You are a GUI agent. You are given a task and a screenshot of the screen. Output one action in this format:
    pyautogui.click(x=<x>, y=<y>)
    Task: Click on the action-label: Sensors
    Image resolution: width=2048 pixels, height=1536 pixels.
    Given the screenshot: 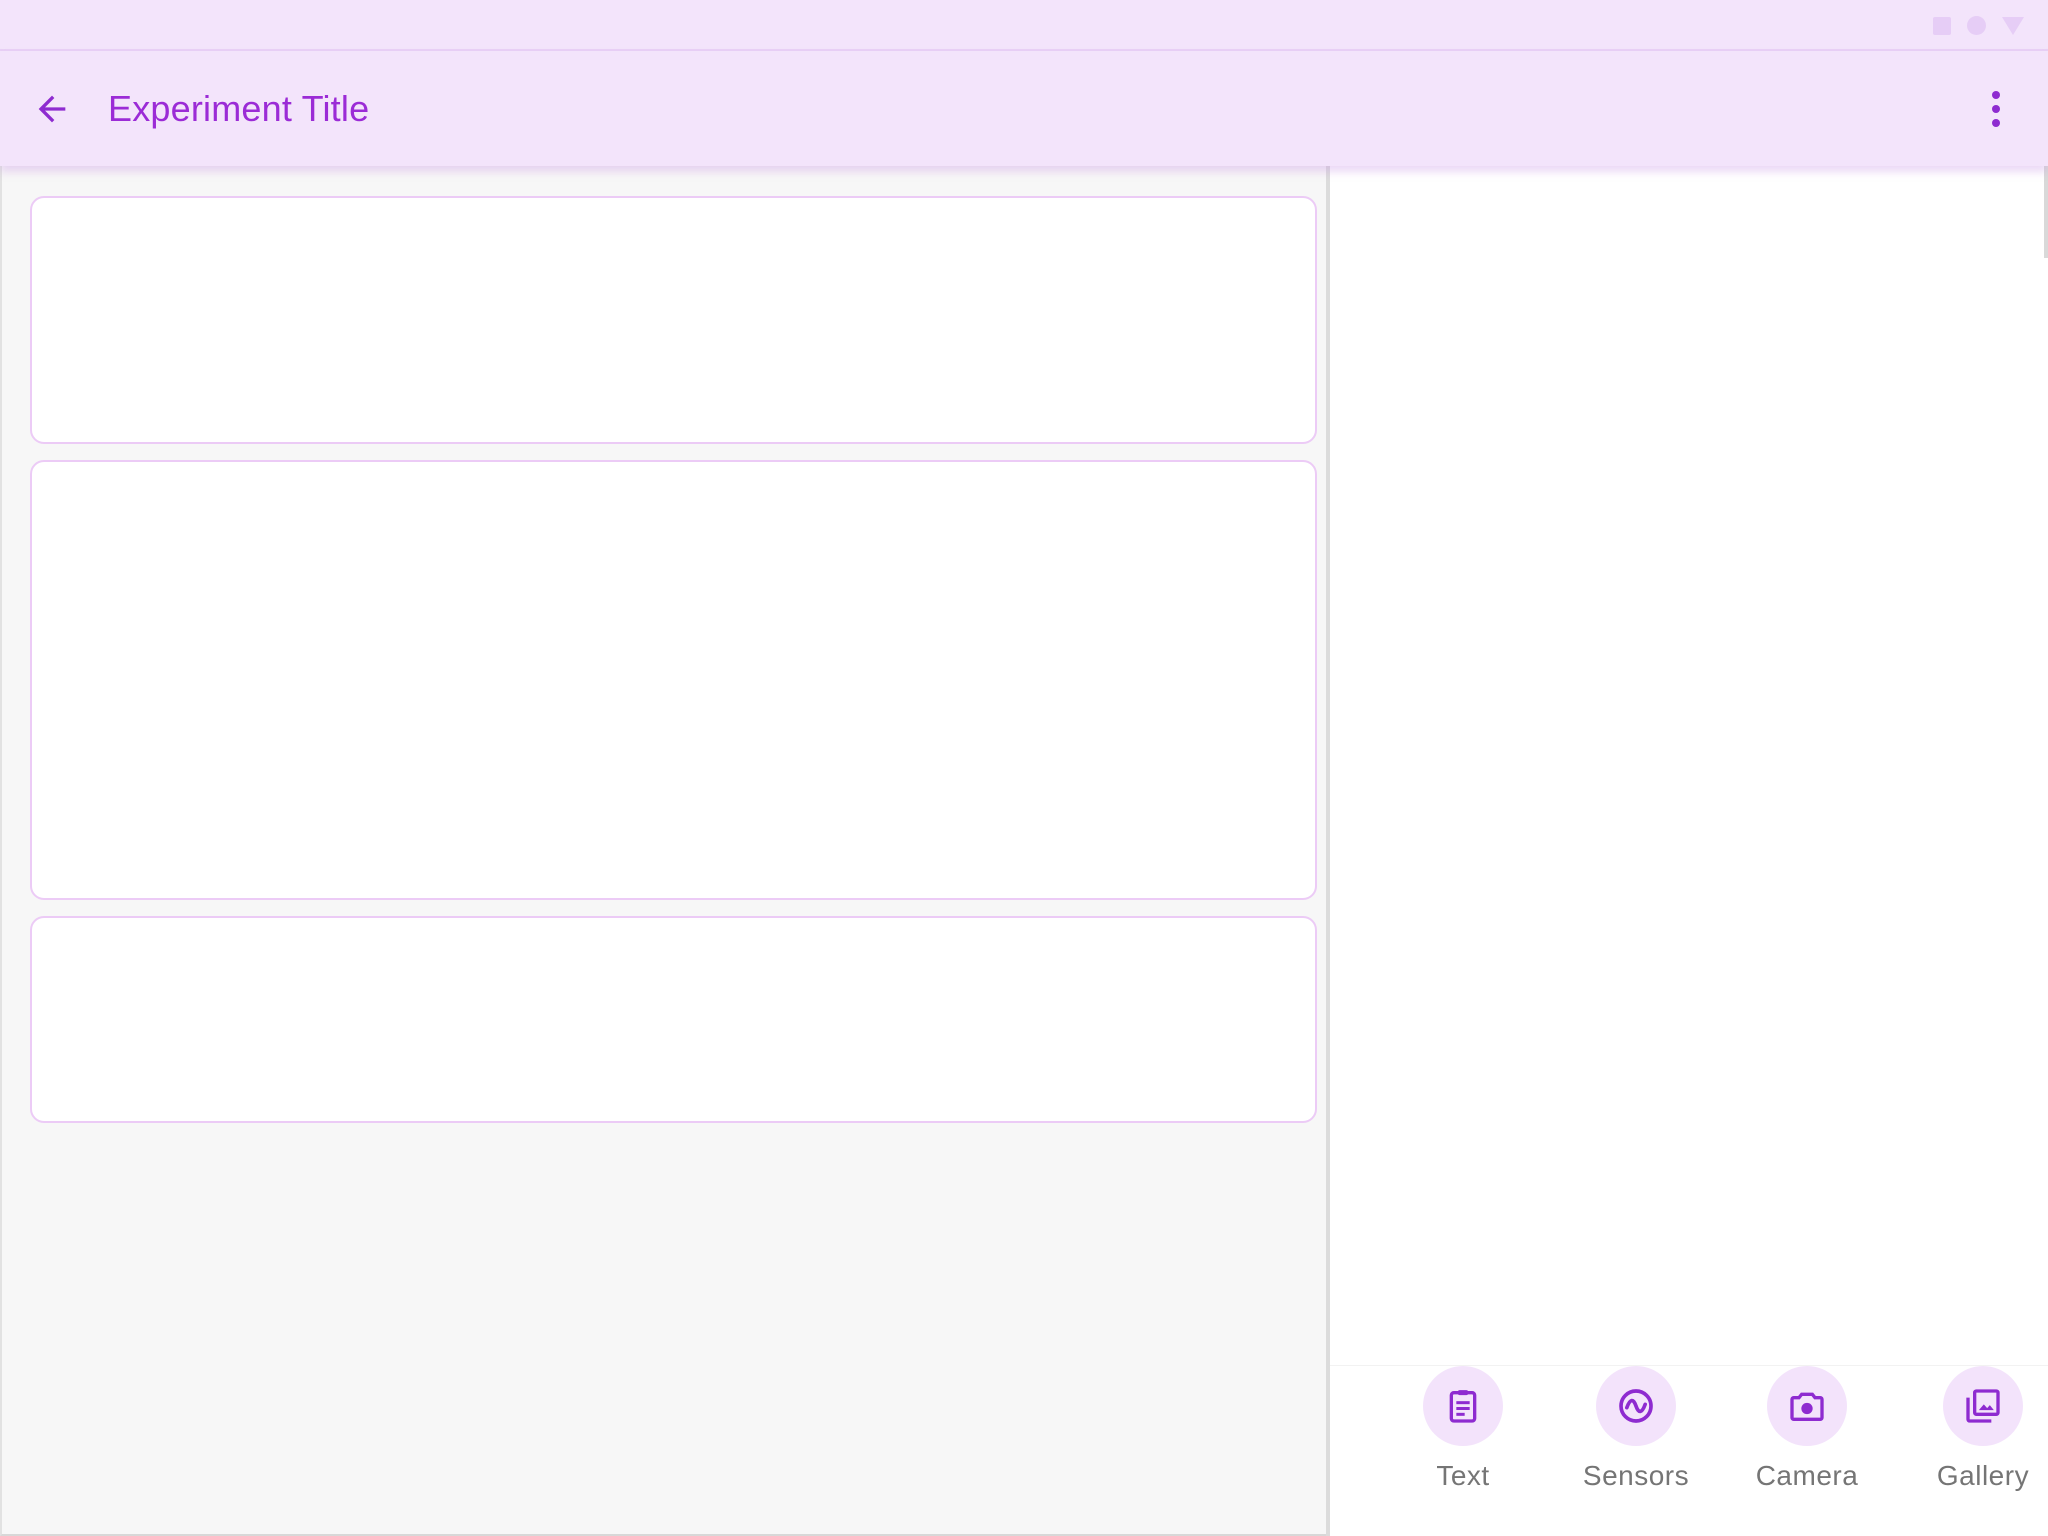 What is the action you would take?
    pyautogui.click(x=1636, y=1475)
    